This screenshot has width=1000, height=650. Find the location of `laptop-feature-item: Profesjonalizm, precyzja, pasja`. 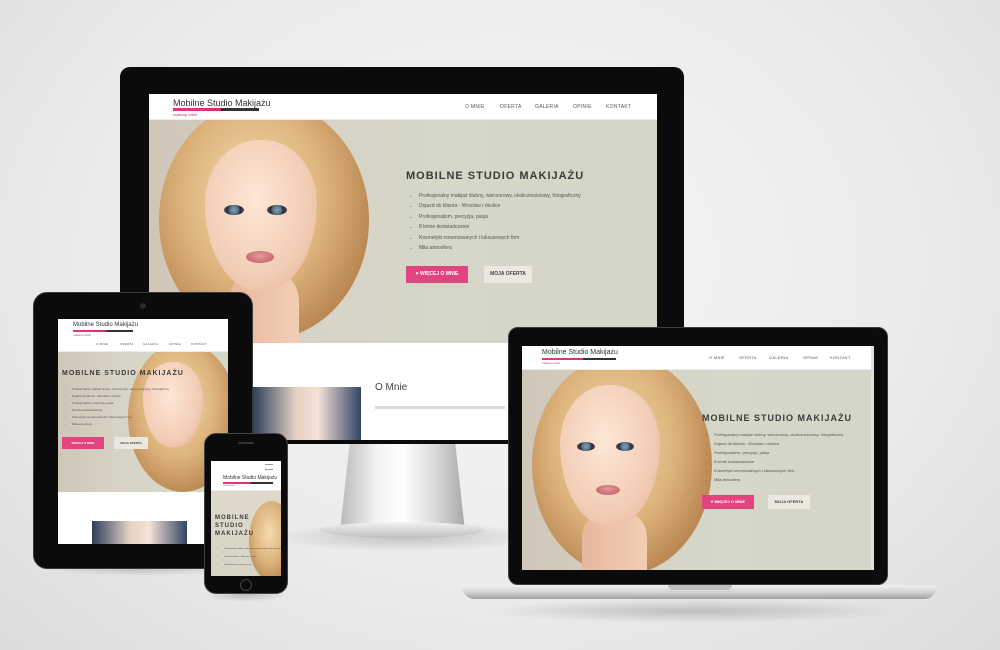

laptop-feature-item: Profesjonalizm, precyzja, pasja is located at coordinates (736, 452).